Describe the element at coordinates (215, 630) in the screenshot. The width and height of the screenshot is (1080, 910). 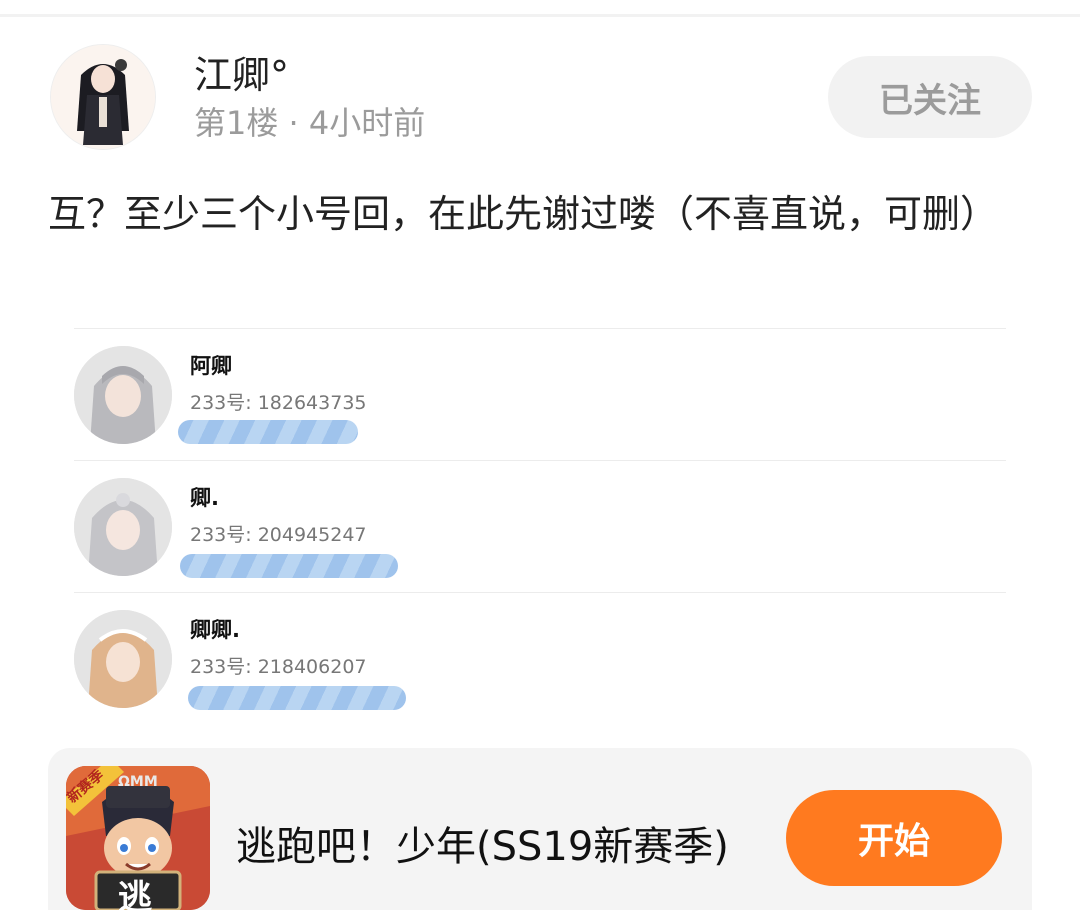
I see `friend-name: 卿卿.` at that location.